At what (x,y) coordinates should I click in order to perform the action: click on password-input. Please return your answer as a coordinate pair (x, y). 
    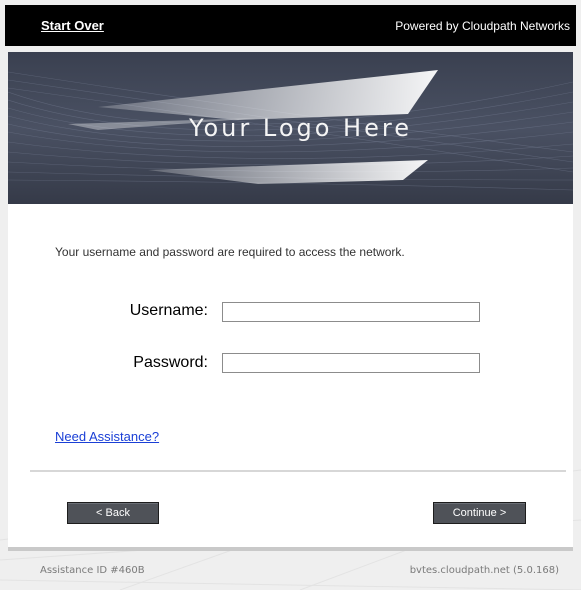
    Looking at the image, I should click on (351, 363).